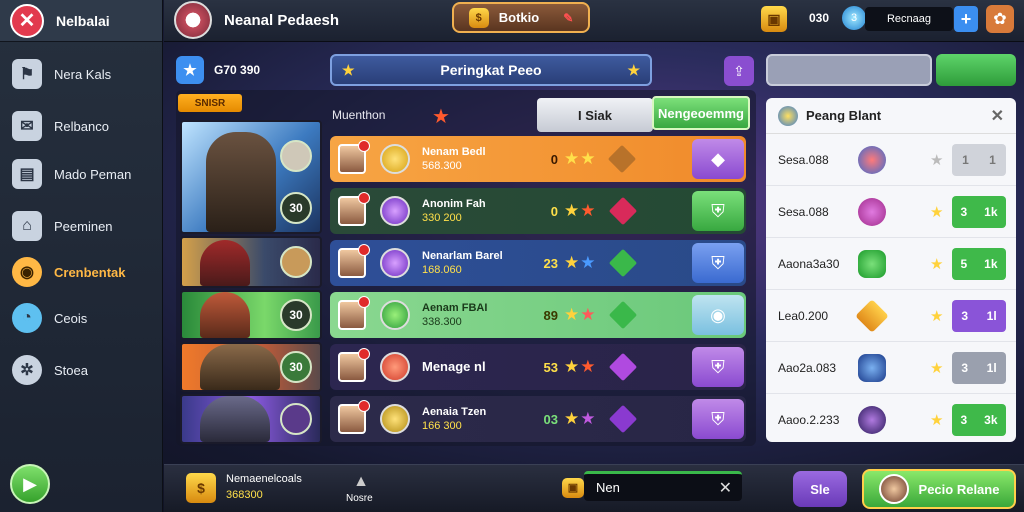 This screenshot has height=512, width=1024. I want to click on main-action-label: Pecio Relane, so click(959, 489).